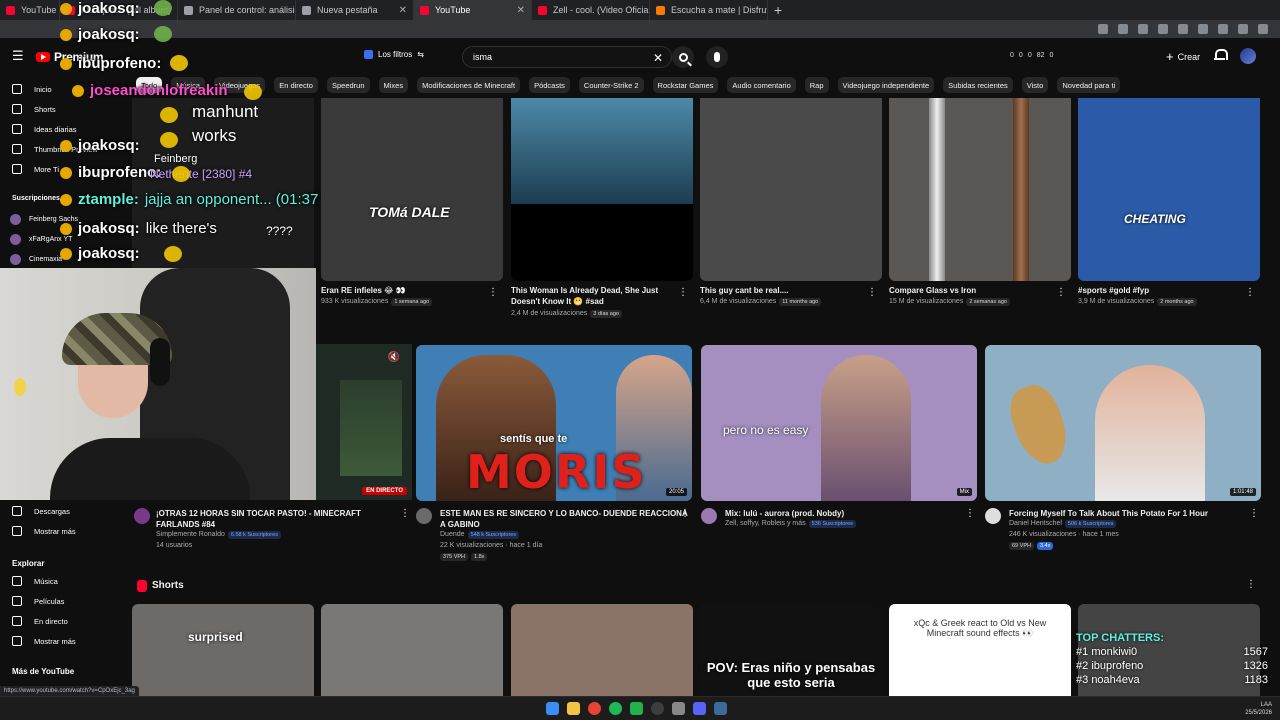  I want to click on create-button: + Crear, so click(1183, 56).